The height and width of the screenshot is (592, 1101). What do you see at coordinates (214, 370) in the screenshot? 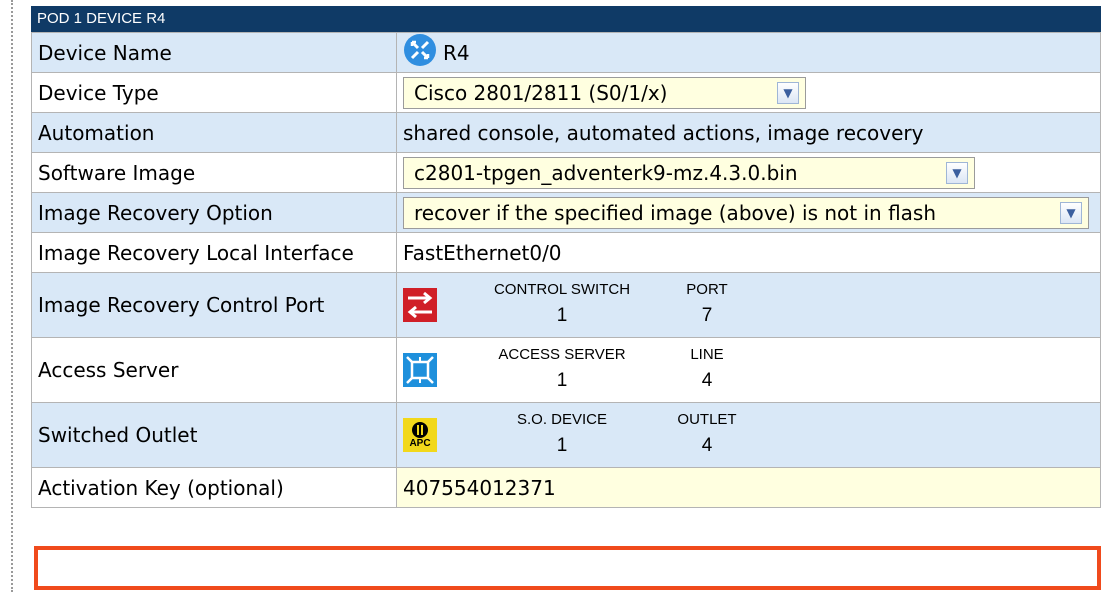
I see `access-server-label: Access Server` at bounding box center [214, 370].